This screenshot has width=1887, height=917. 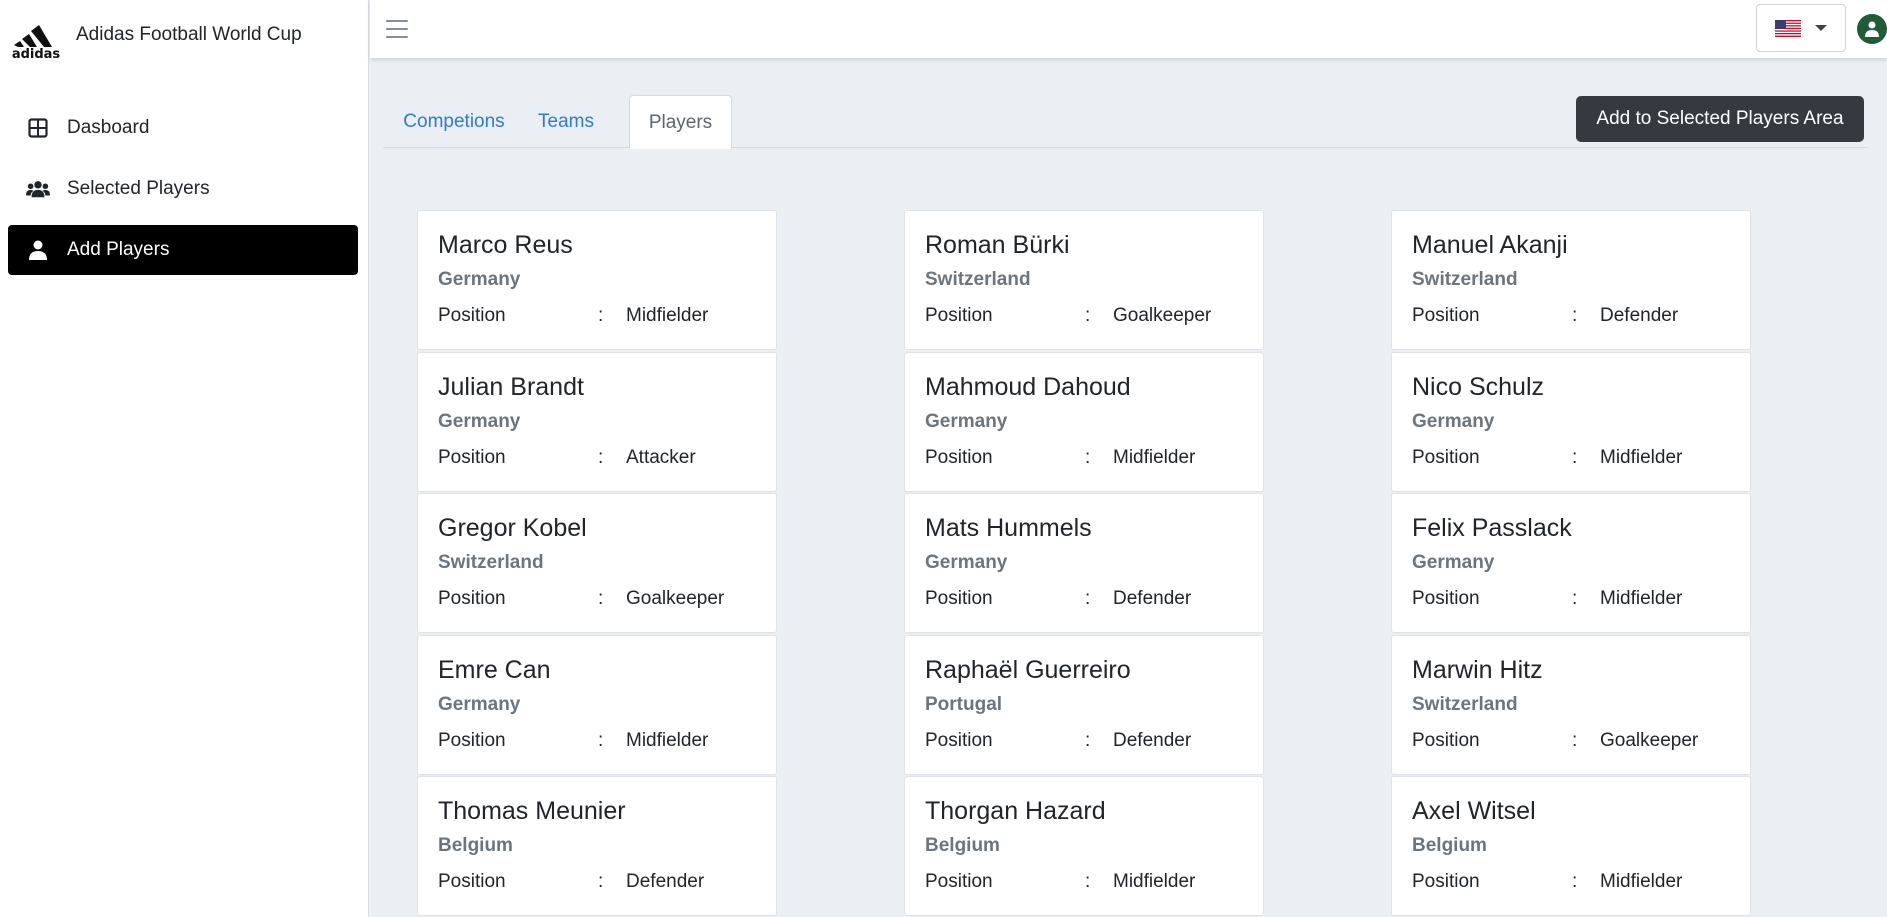 I want to click on player-name: Roman Bürki, so click(x=997, y=245).